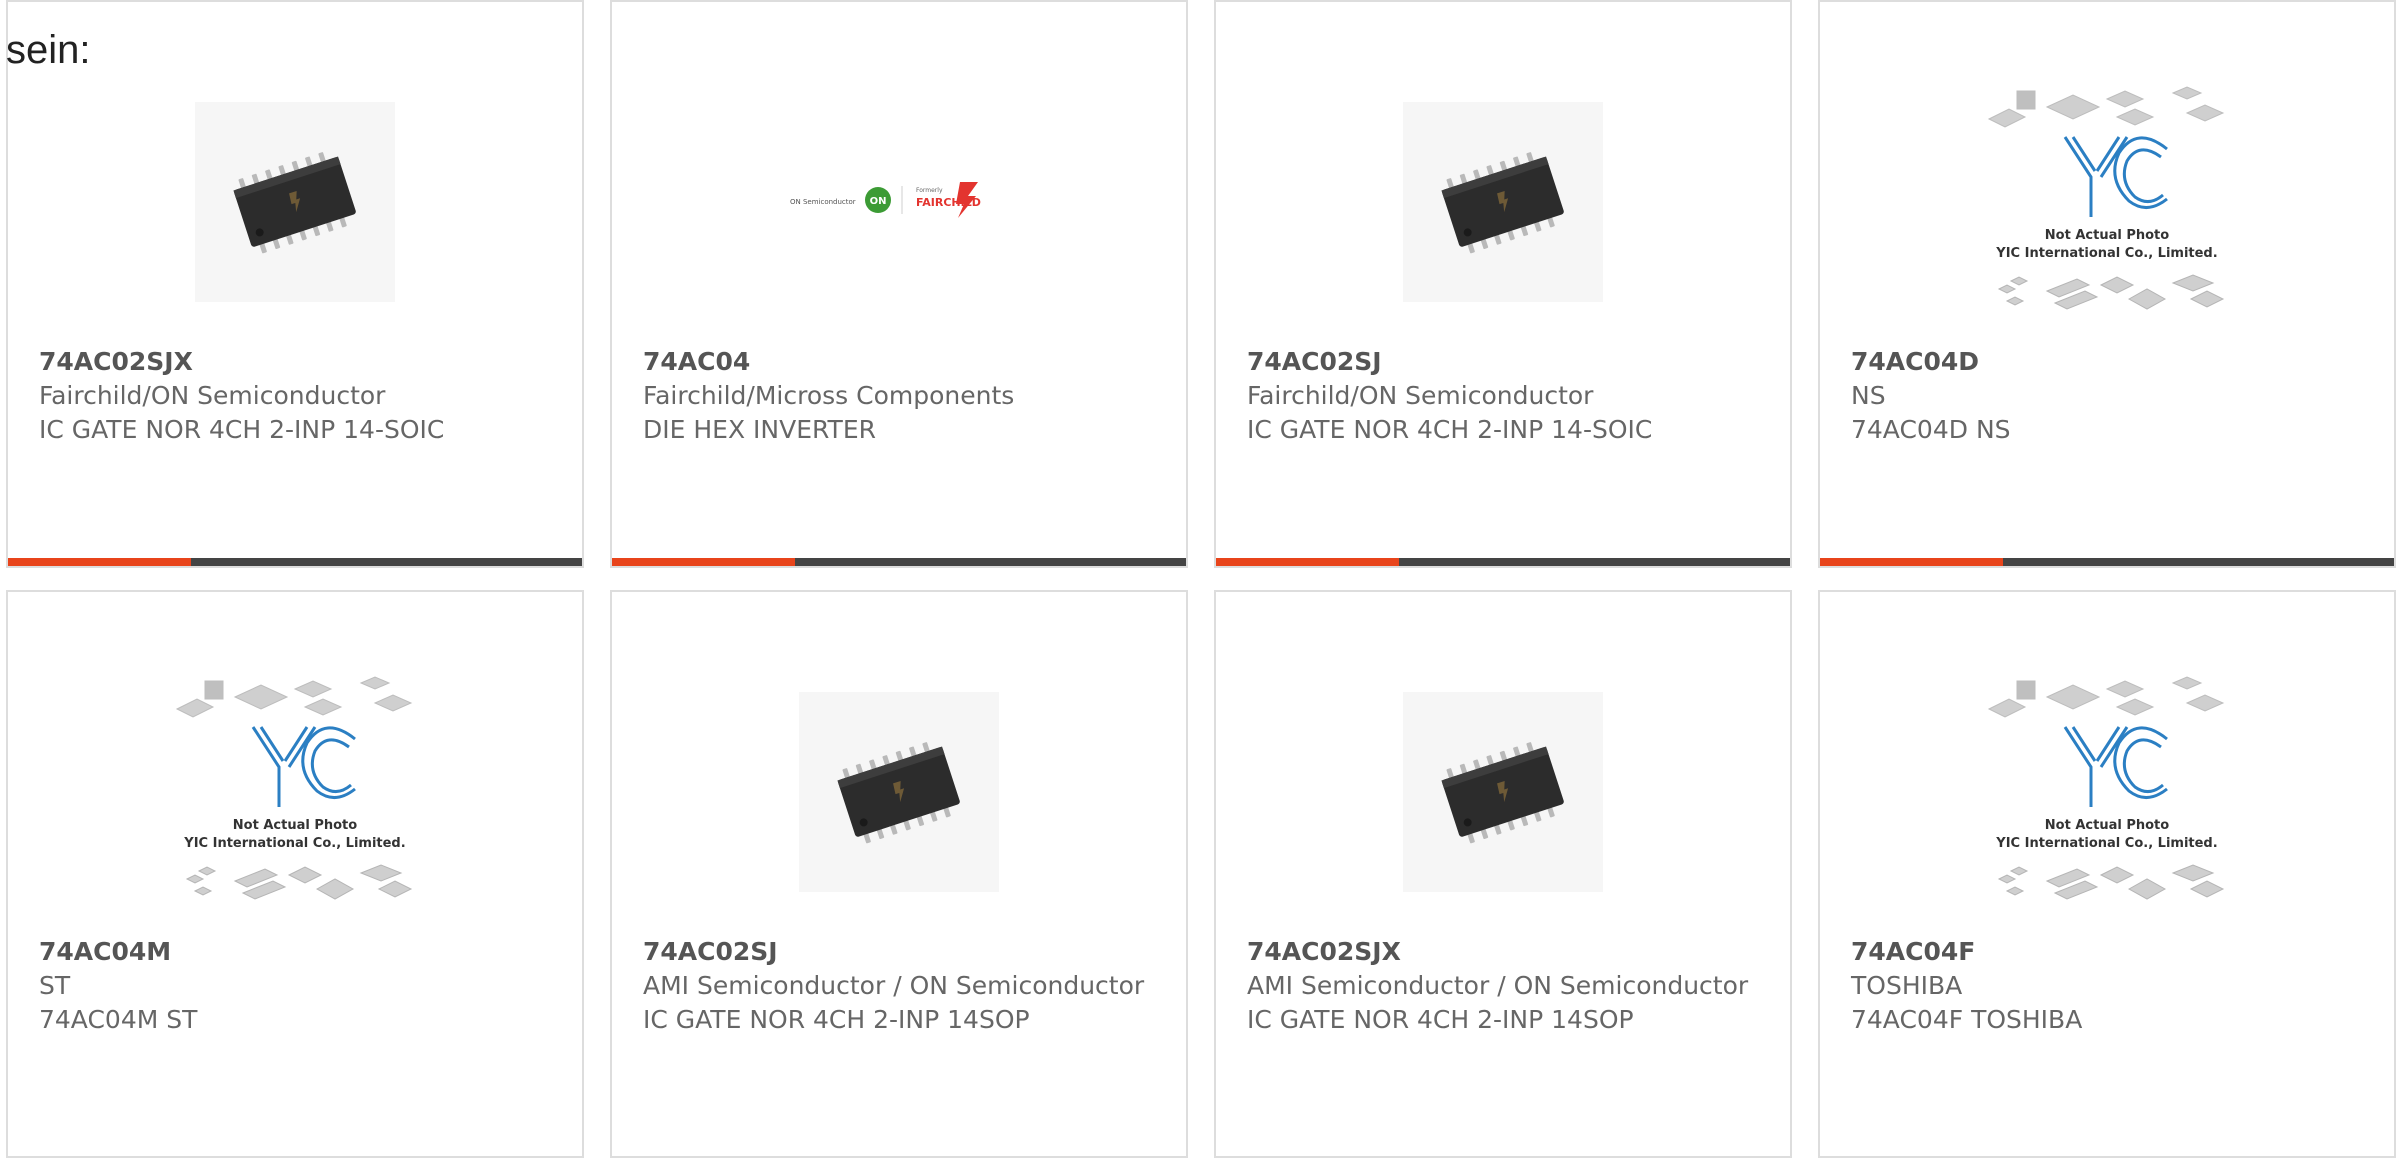 The image size is (2400, 1158). I want to click on svg-text: Formerly, so click(929, 190).